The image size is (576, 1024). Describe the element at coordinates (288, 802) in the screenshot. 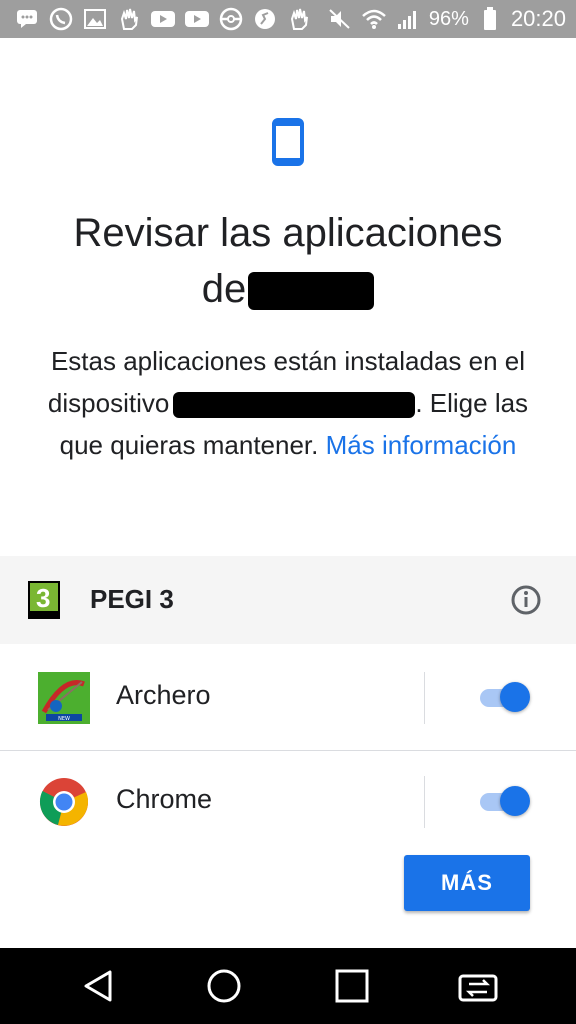

I see `app-row-chrome: Chrome` at that location.